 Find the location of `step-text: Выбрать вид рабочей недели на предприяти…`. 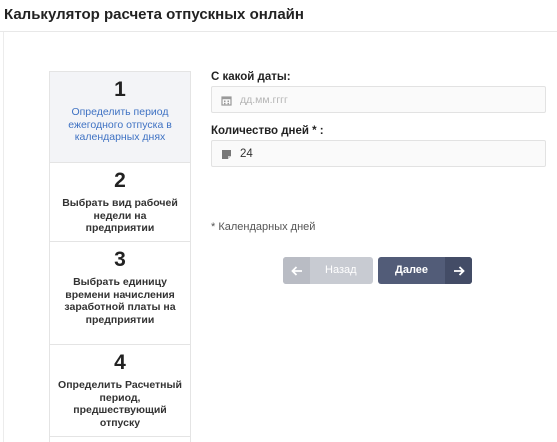

step-text: Выбрать вид рабочей недели на предприяти… is located at coordinates (120, 215).